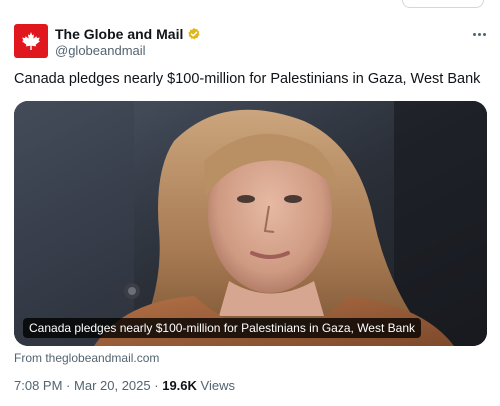 This screenshot has height=406, width=500. I want to click on views-label: Views, so click(217, 385).